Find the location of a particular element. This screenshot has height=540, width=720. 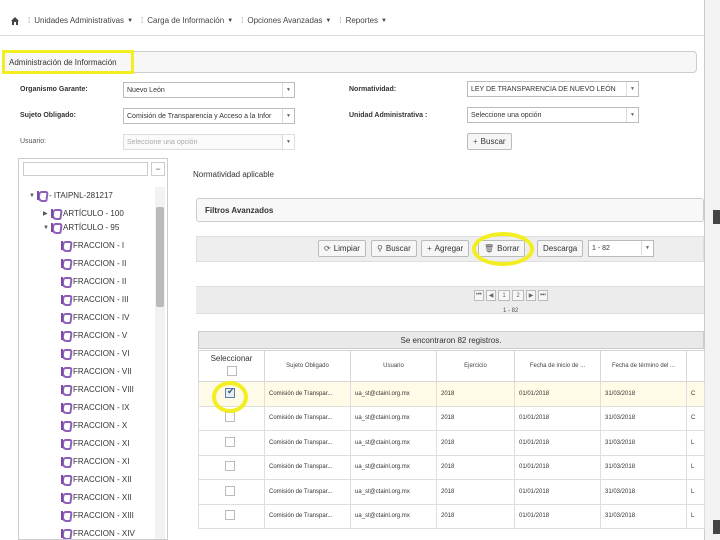

tree-node-fraccion: FRACCION - X is located at coordinates (94, 425).